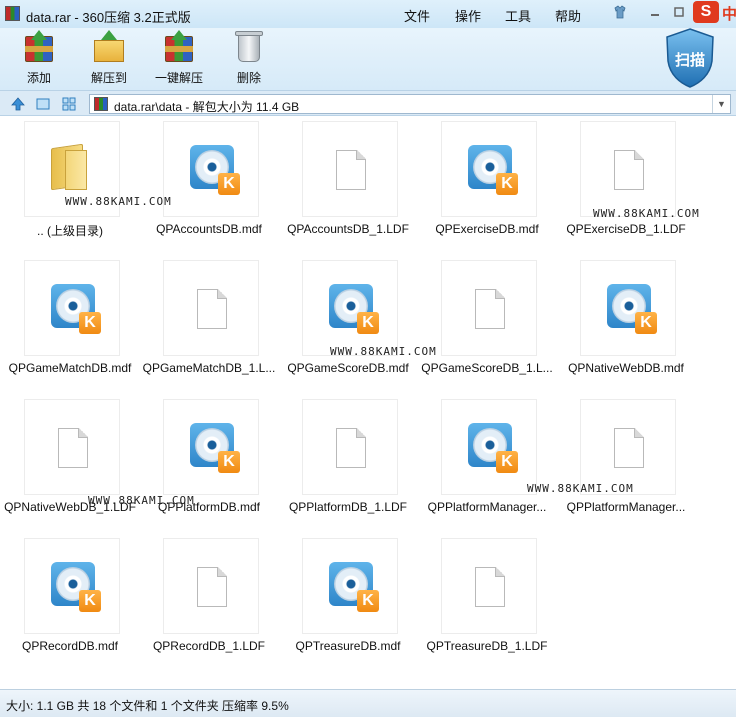 The height and width of the screenshot is (717, 736). I want to click on file-name: QPRecordDB.mdf, so click(70, 646).